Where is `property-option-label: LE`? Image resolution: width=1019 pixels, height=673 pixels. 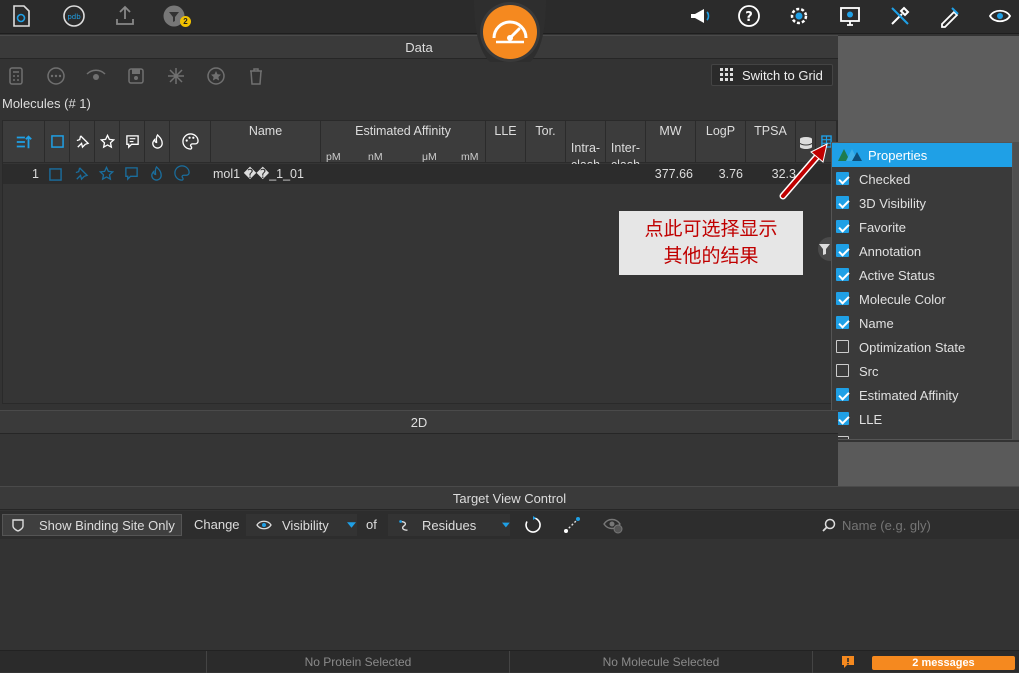 property-option-label: LE is located at coordinates (867, 438).